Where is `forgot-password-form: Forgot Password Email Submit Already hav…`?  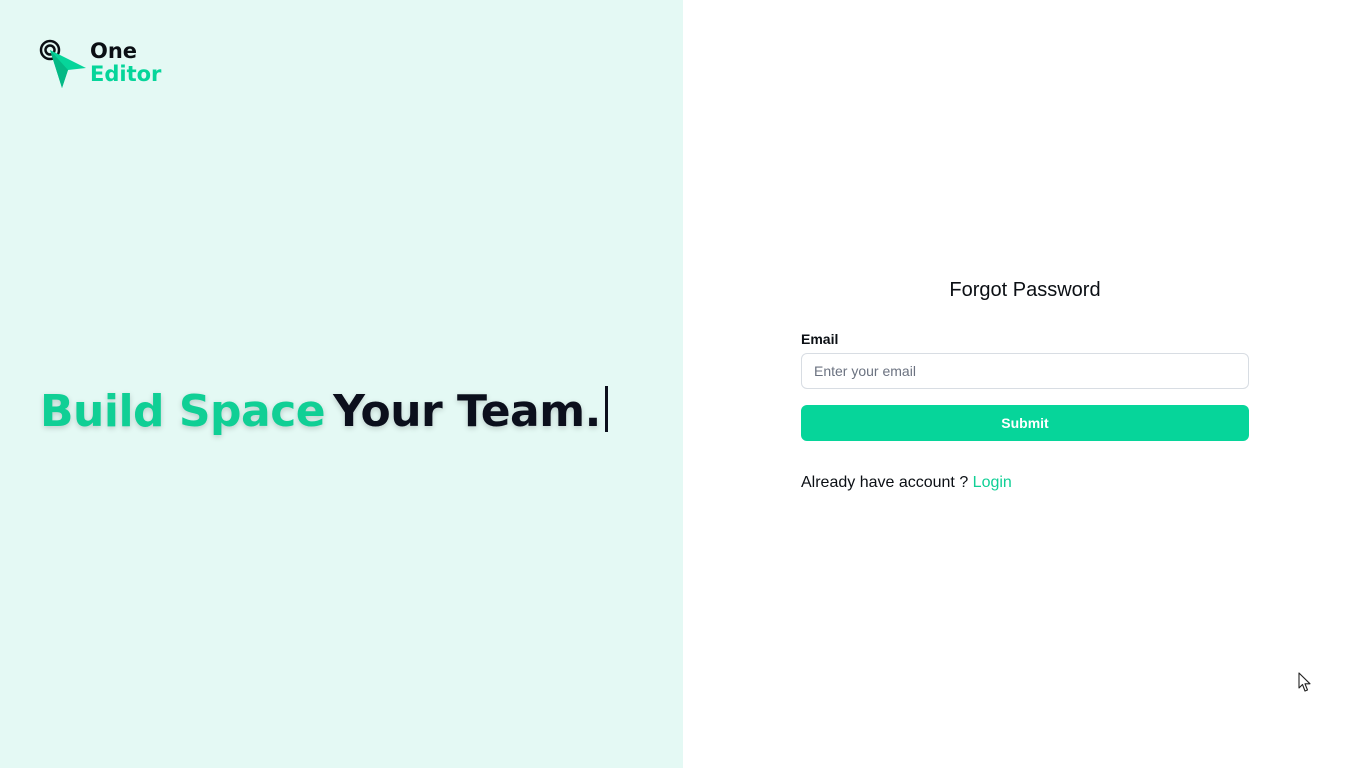
forgot-password-form: Forgot Password Email Submit Already hav… is located at coordinates (1025, 385).